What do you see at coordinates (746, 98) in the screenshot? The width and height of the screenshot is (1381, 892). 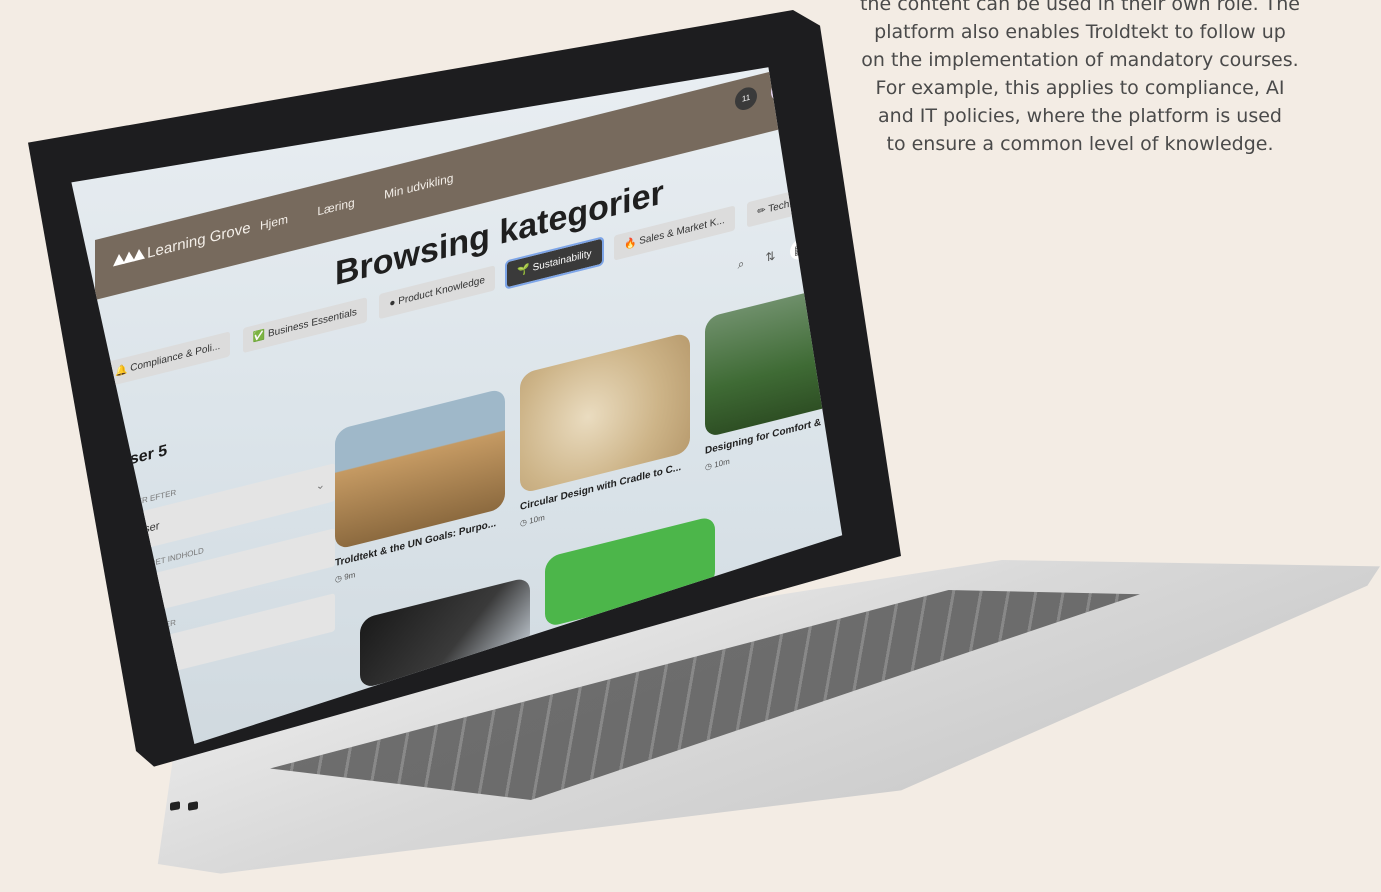 I see `notification-badge: 11` at bounding box center [746, 98].